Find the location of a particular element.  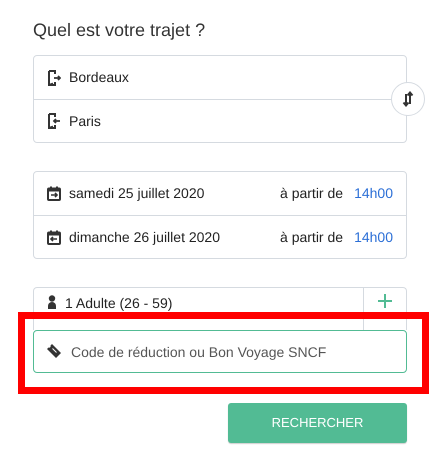

passenger-label: 1 Adulte (26 - 59) is located at coordinates (118, 303).